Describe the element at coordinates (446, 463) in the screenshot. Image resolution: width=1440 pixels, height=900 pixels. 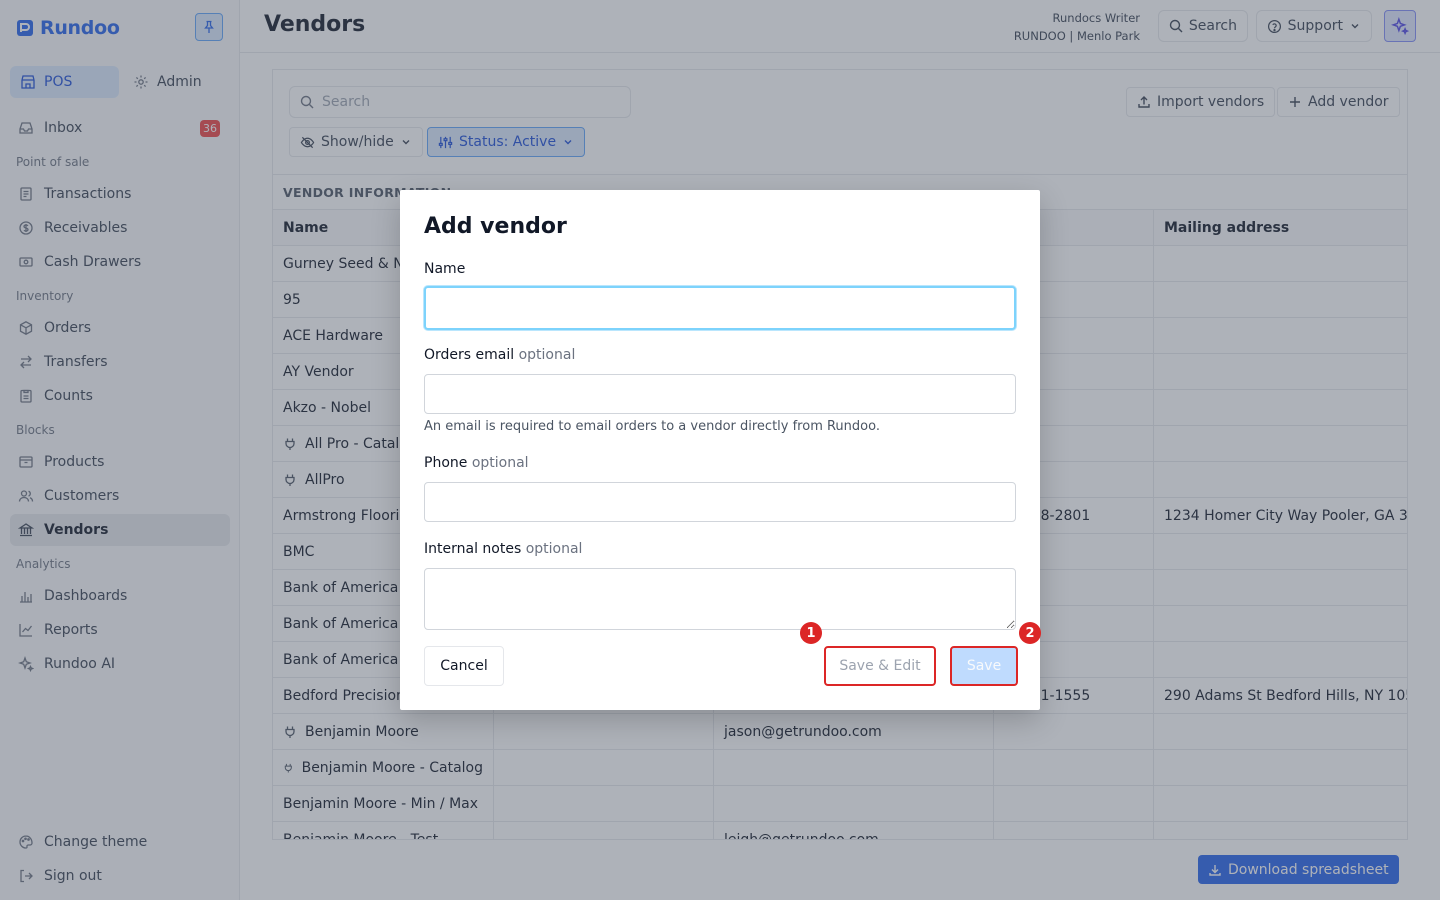
I see `phone-label-text: Phone` at that location.